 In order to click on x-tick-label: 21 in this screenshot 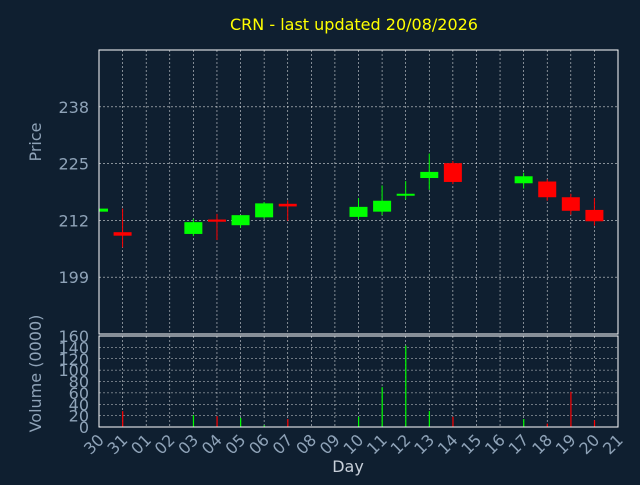, I will do `click(613, 444)`.